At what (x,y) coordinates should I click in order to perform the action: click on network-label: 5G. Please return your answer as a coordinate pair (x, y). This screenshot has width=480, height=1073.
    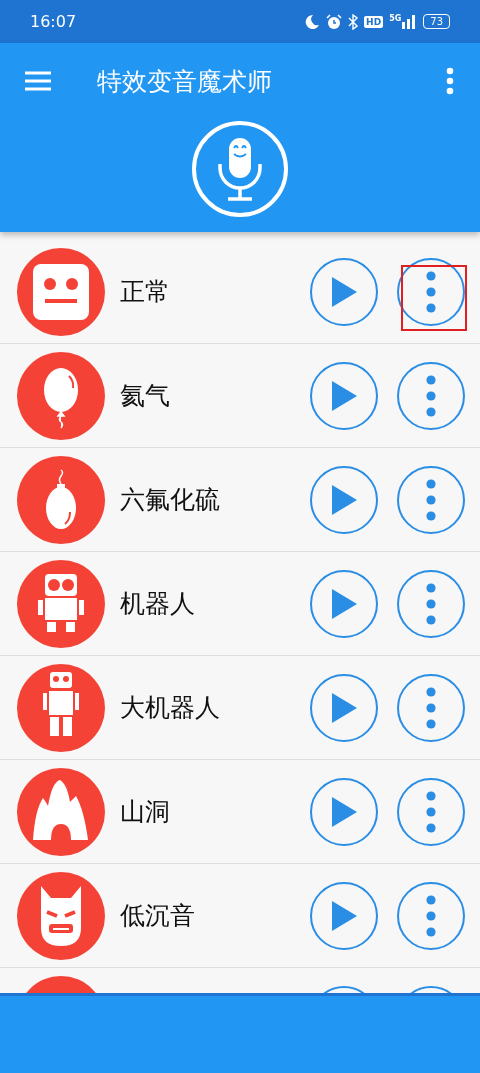
    Looking at the image, I should click on (395, 18).